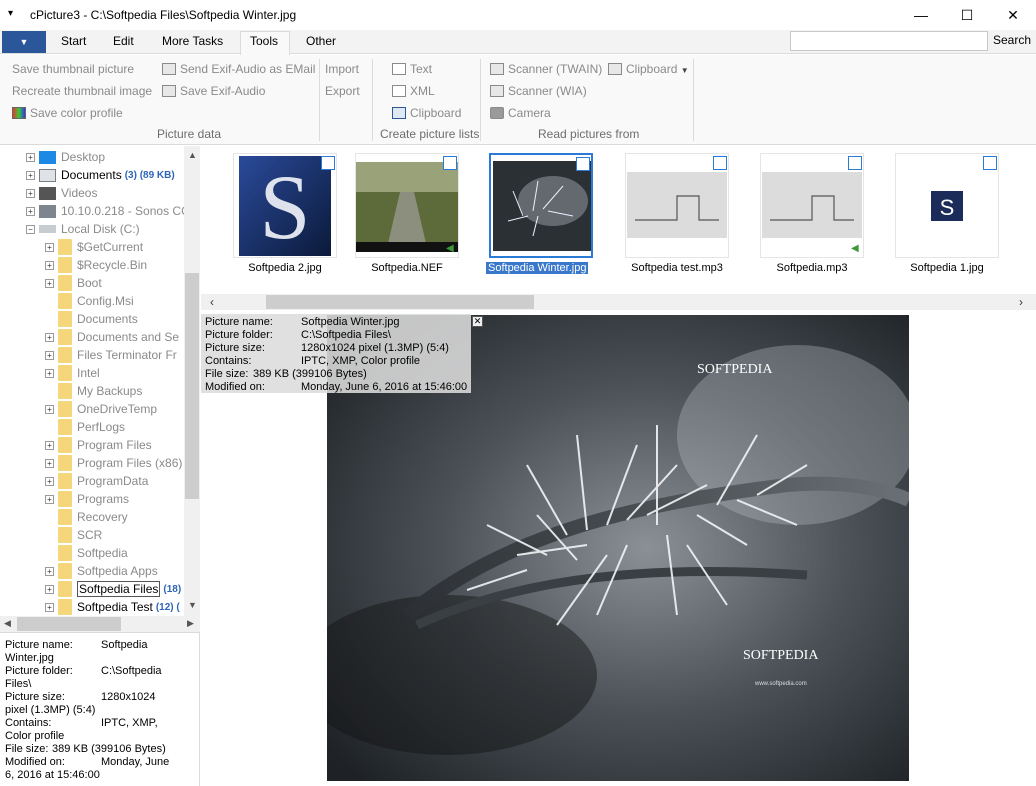 This screenshot has width=1036, height=786. What do you see at coordinates (238, 69) in the screenshot?
I see `send-exif-audio-button: Send Exif-Audio as EMail` at bounding box center [238, 69].